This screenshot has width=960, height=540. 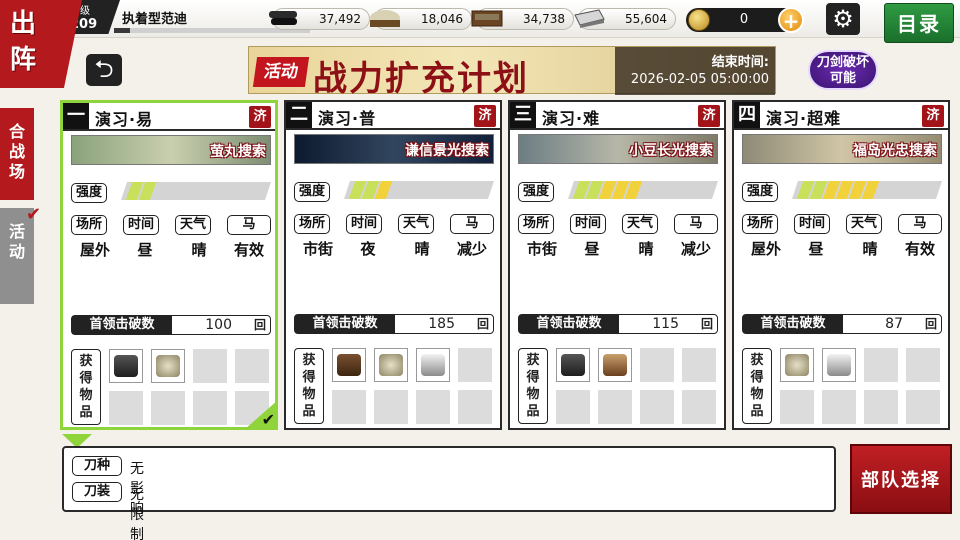 I want to click on boss-kills-row: 首领击破数 185 回, so click(x=394, y=324).